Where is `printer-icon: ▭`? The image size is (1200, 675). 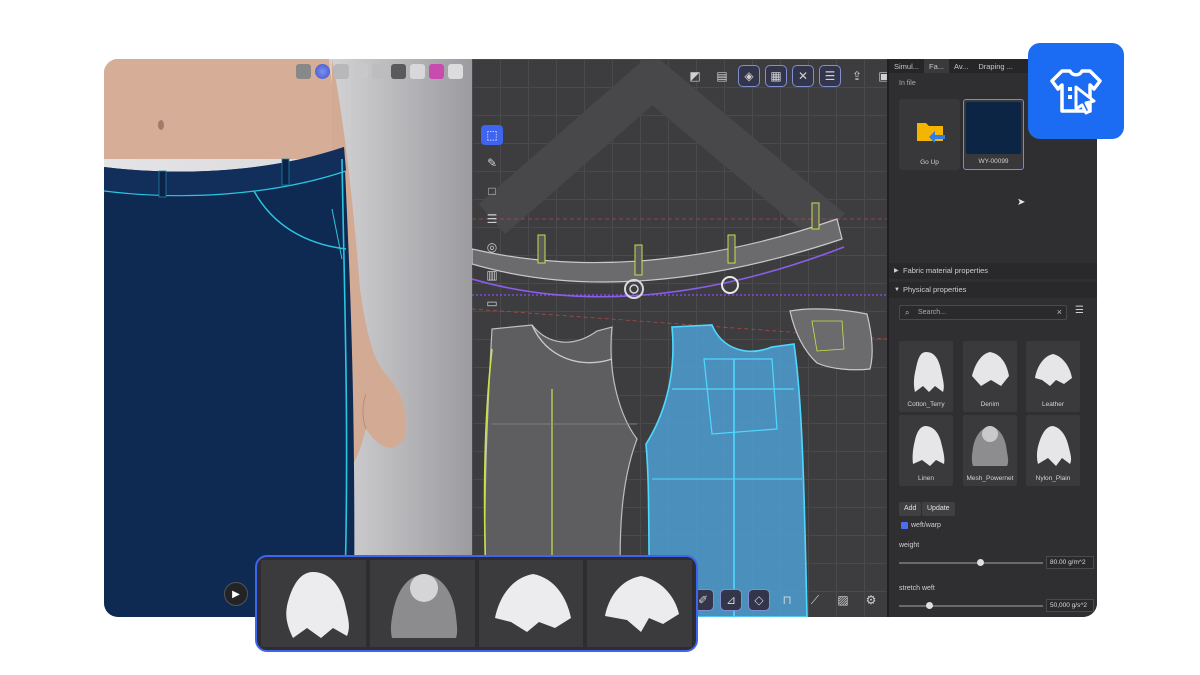 printer-icon: ▭ is located at coordinates (492, 303).